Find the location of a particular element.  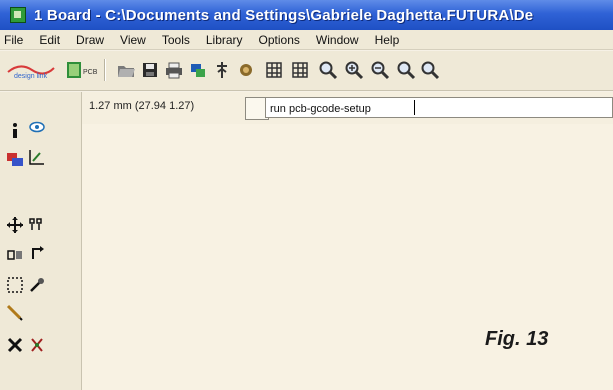

toolbar: design link PCB is located at coordinates (306, 71).